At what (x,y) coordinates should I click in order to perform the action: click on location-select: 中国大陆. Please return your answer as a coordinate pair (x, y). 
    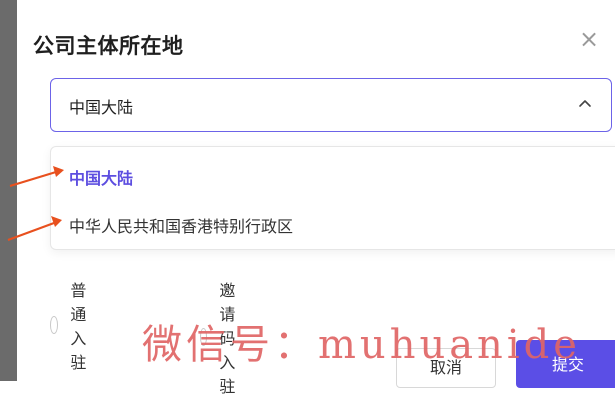
    Looking at the image, I should click on (331, 105).